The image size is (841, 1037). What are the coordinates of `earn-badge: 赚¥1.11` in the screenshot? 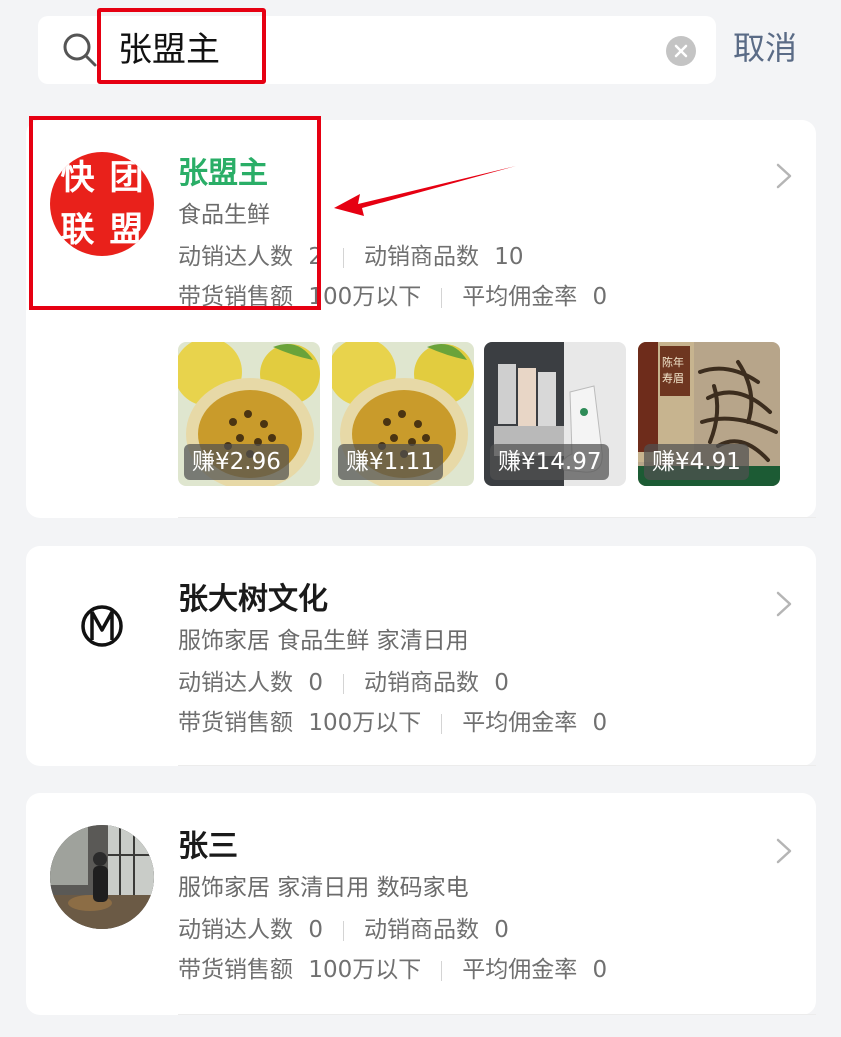 It's located at (390, 462).